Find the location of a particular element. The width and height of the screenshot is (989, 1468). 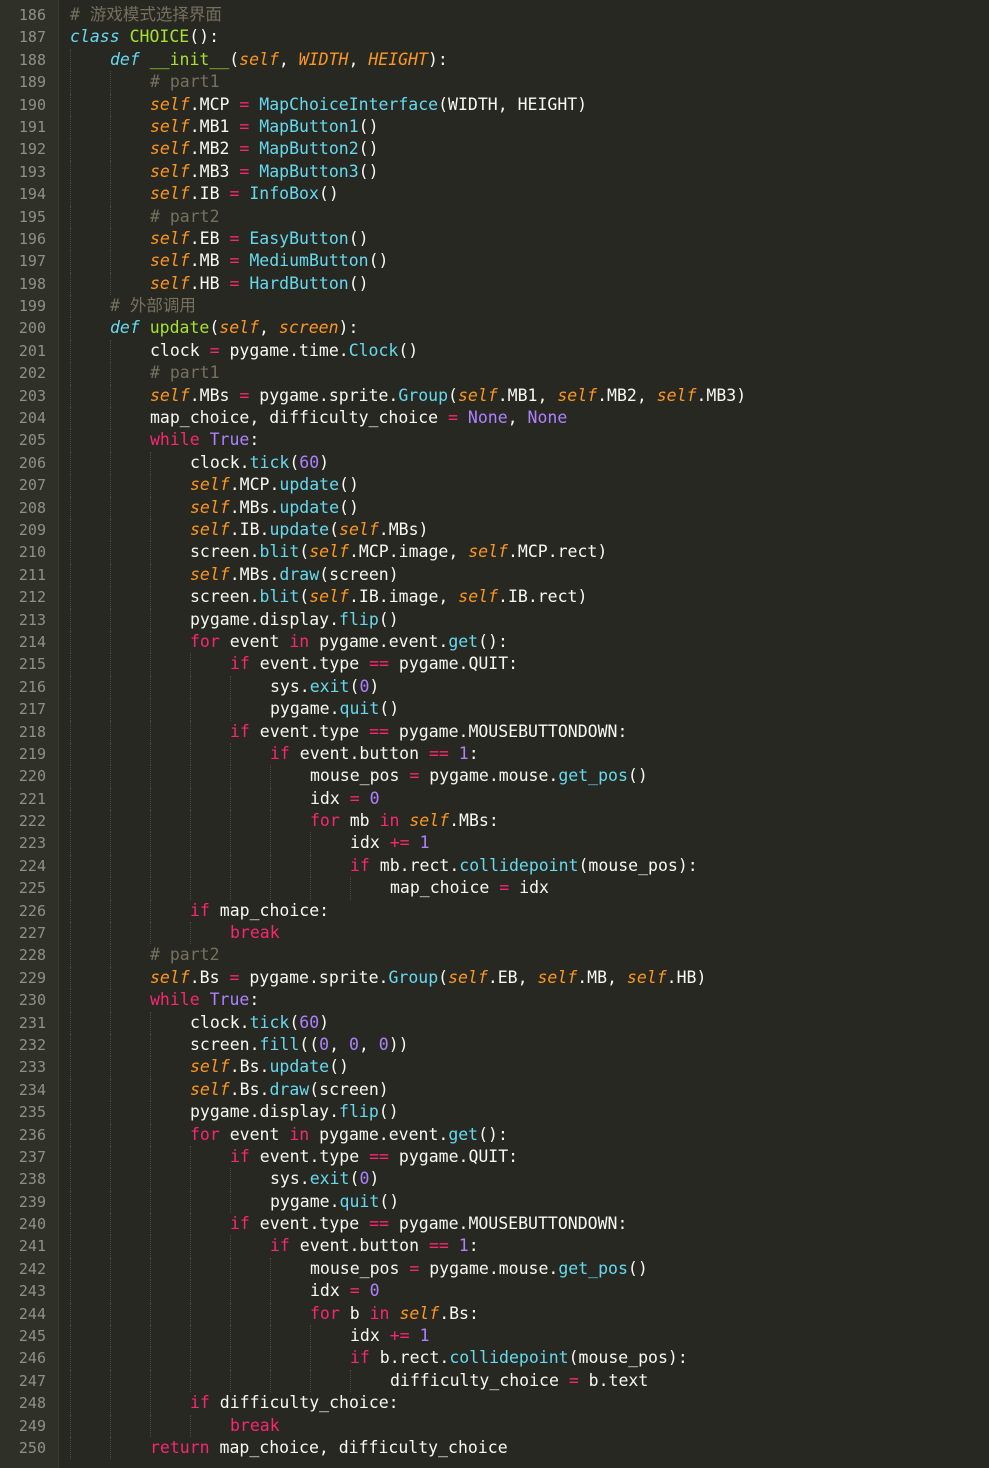

code-text: clock = pygame.time.Clock() is located at coordinates (569, 351).